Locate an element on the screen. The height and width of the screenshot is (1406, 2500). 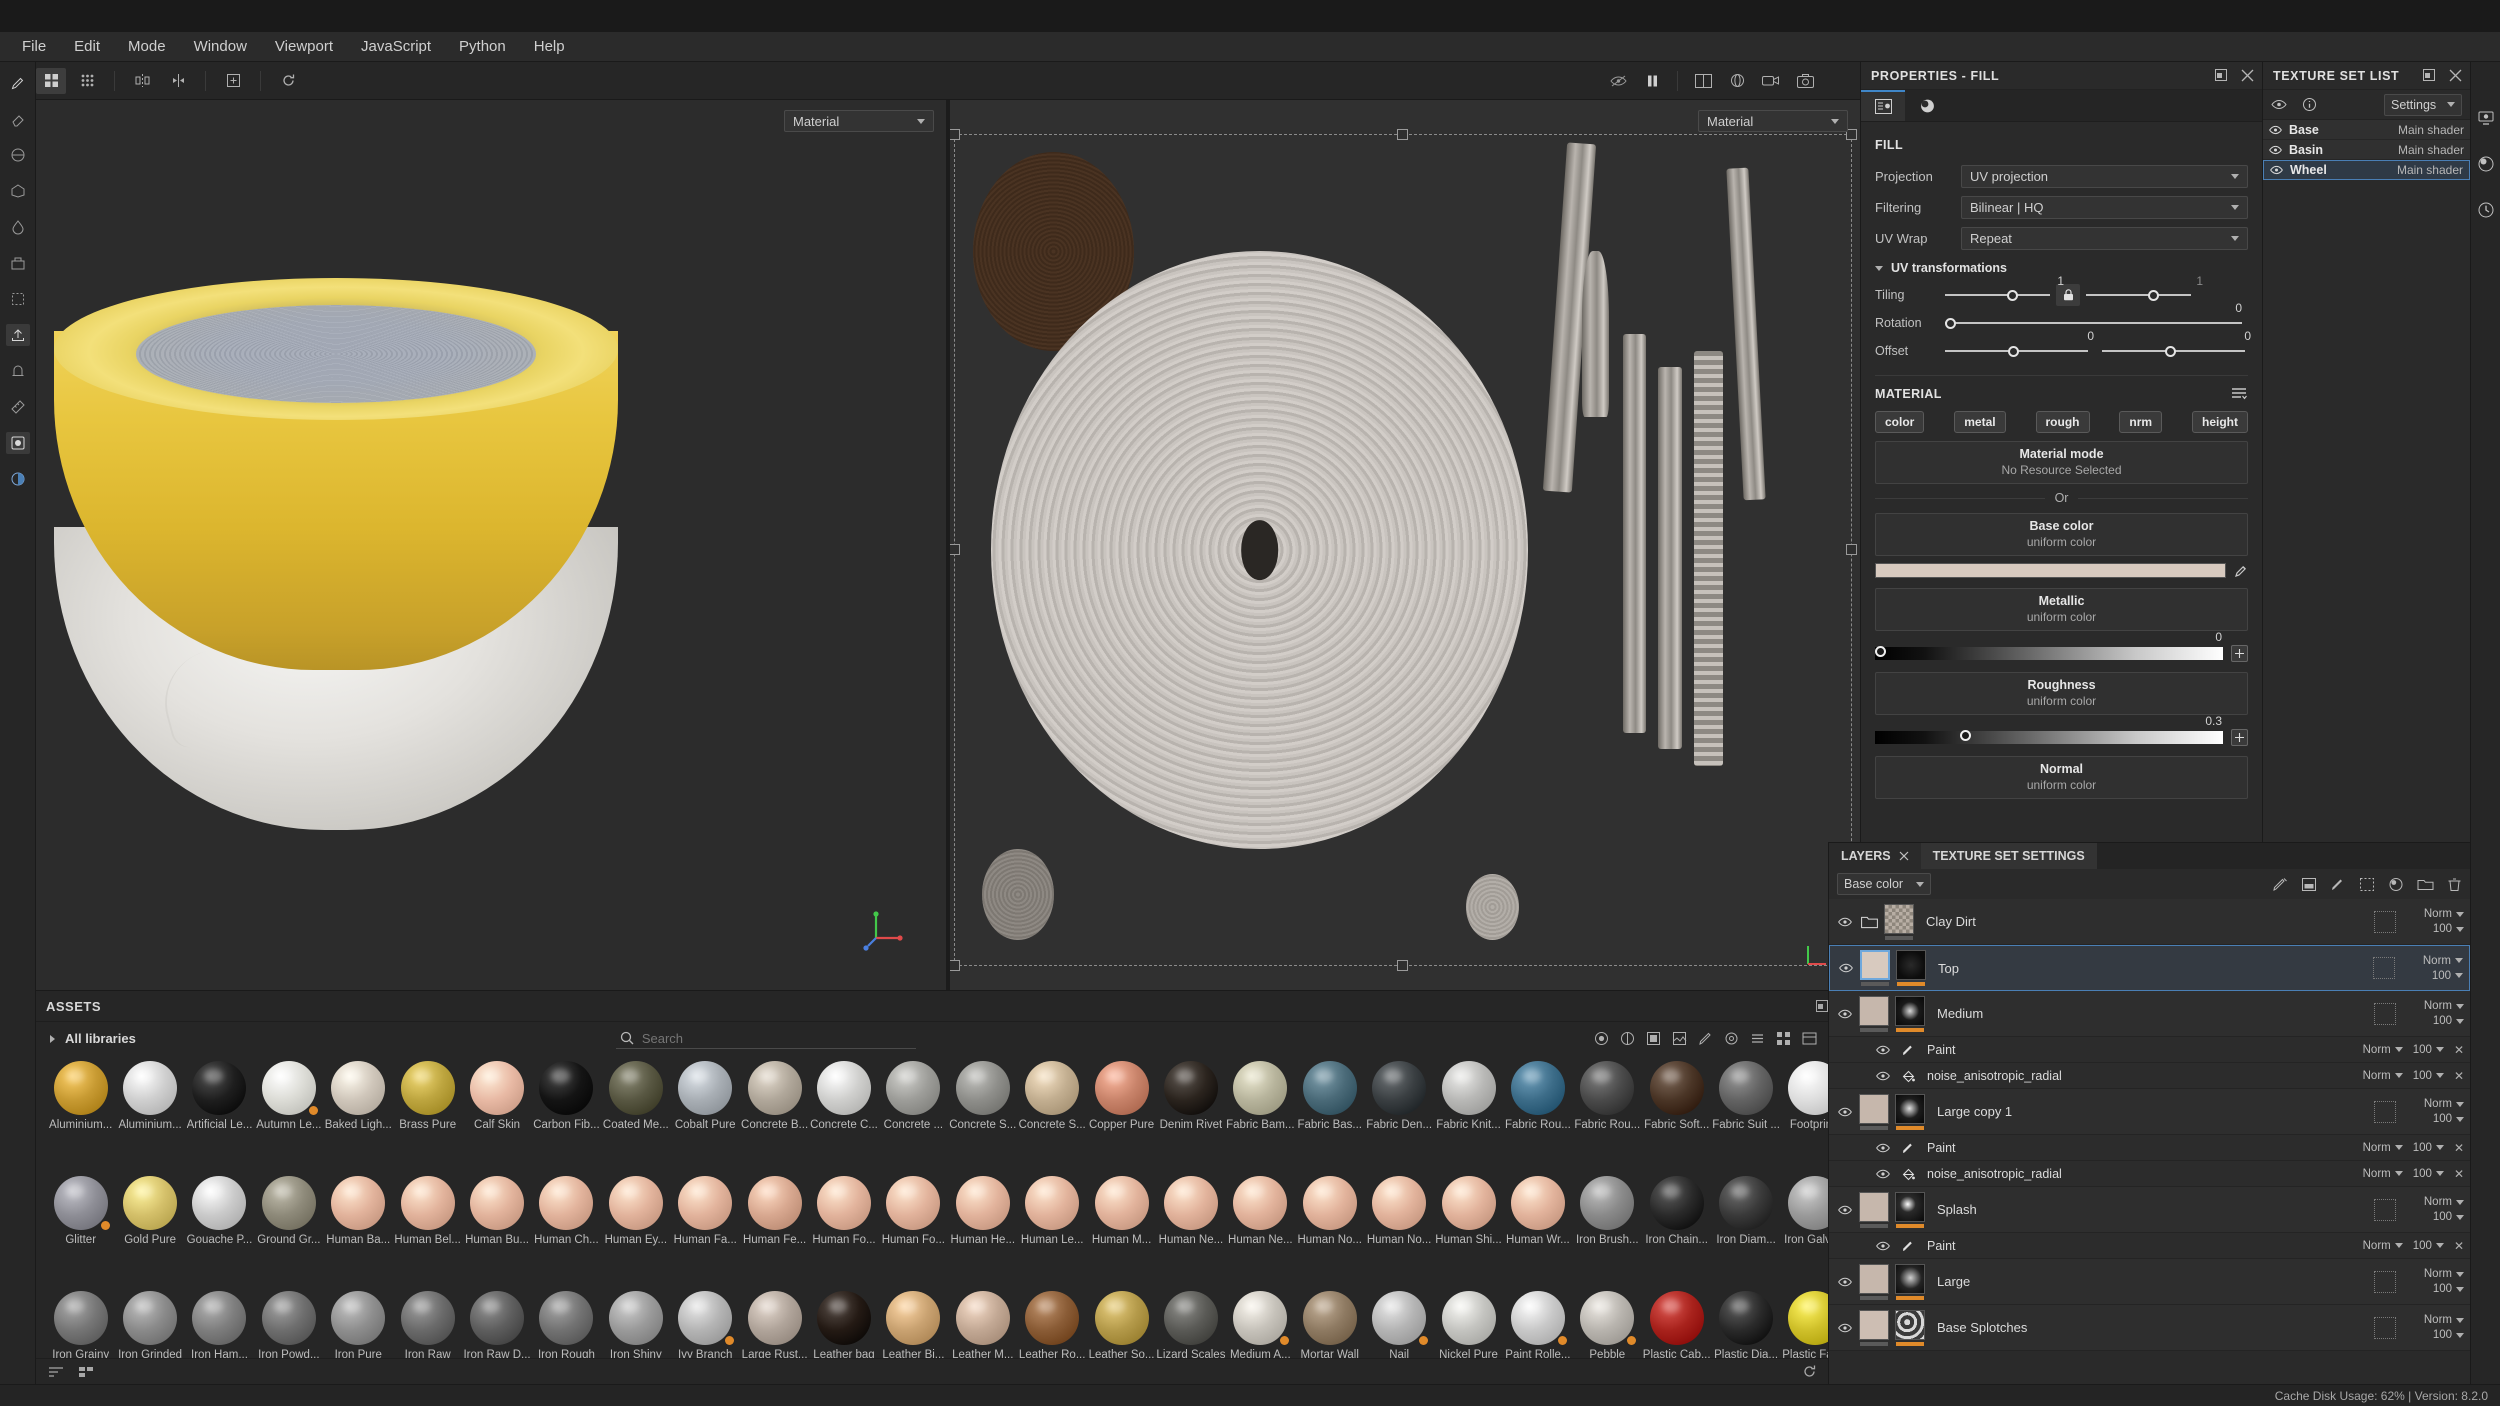
asset-item: Iron Pure is located at coordinates (358, 1324).